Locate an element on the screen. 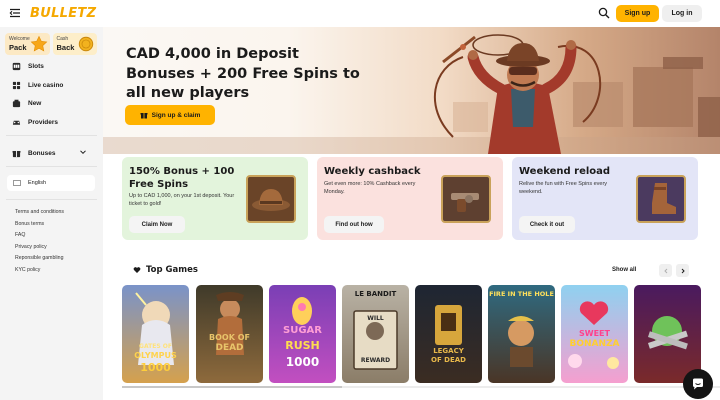 This screenshot has height=400, width=720. revolver-image is located at coordinates (466, 199).